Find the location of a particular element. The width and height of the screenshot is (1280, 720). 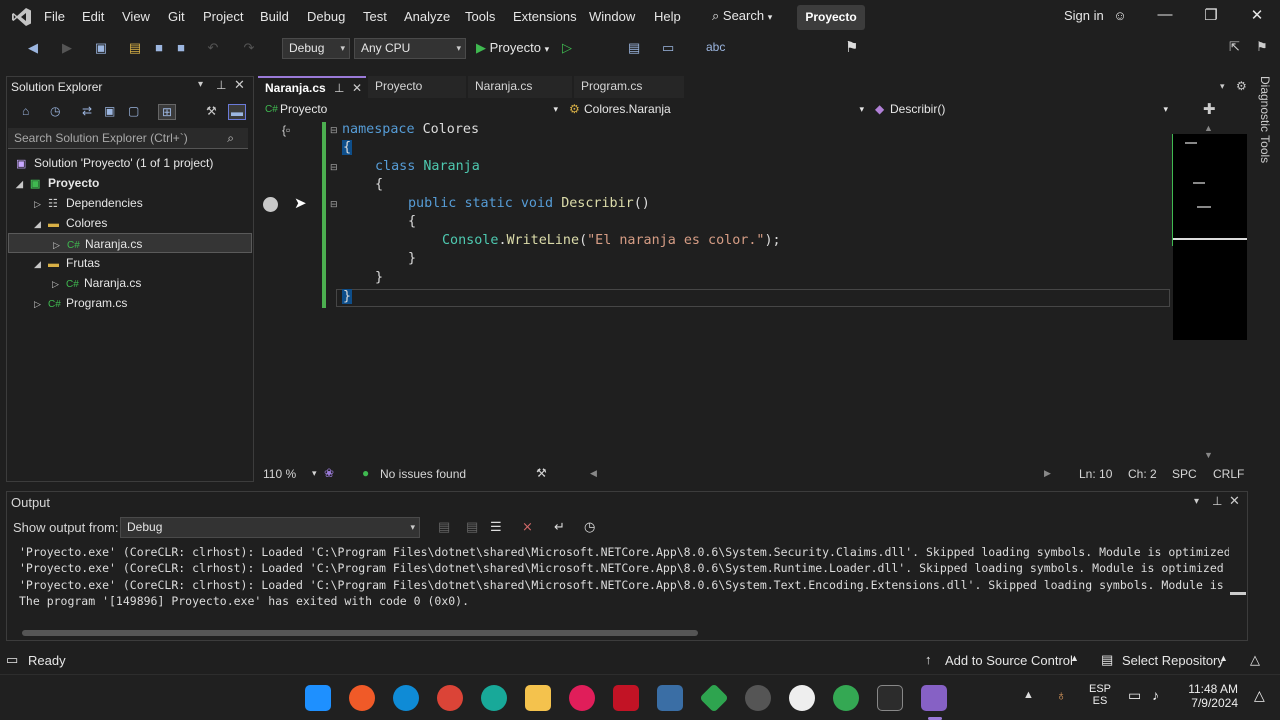

char-number: Ch: 2 is located at coordinates (1142, 474).